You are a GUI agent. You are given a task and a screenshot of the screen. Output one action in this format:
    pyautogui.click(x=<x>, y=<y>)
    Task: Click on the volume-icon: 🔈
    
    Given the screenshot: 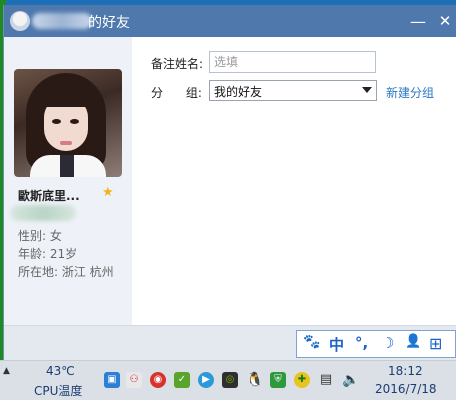 What is the action you would take?
    pyautogui.click(x=350, y=380)
    